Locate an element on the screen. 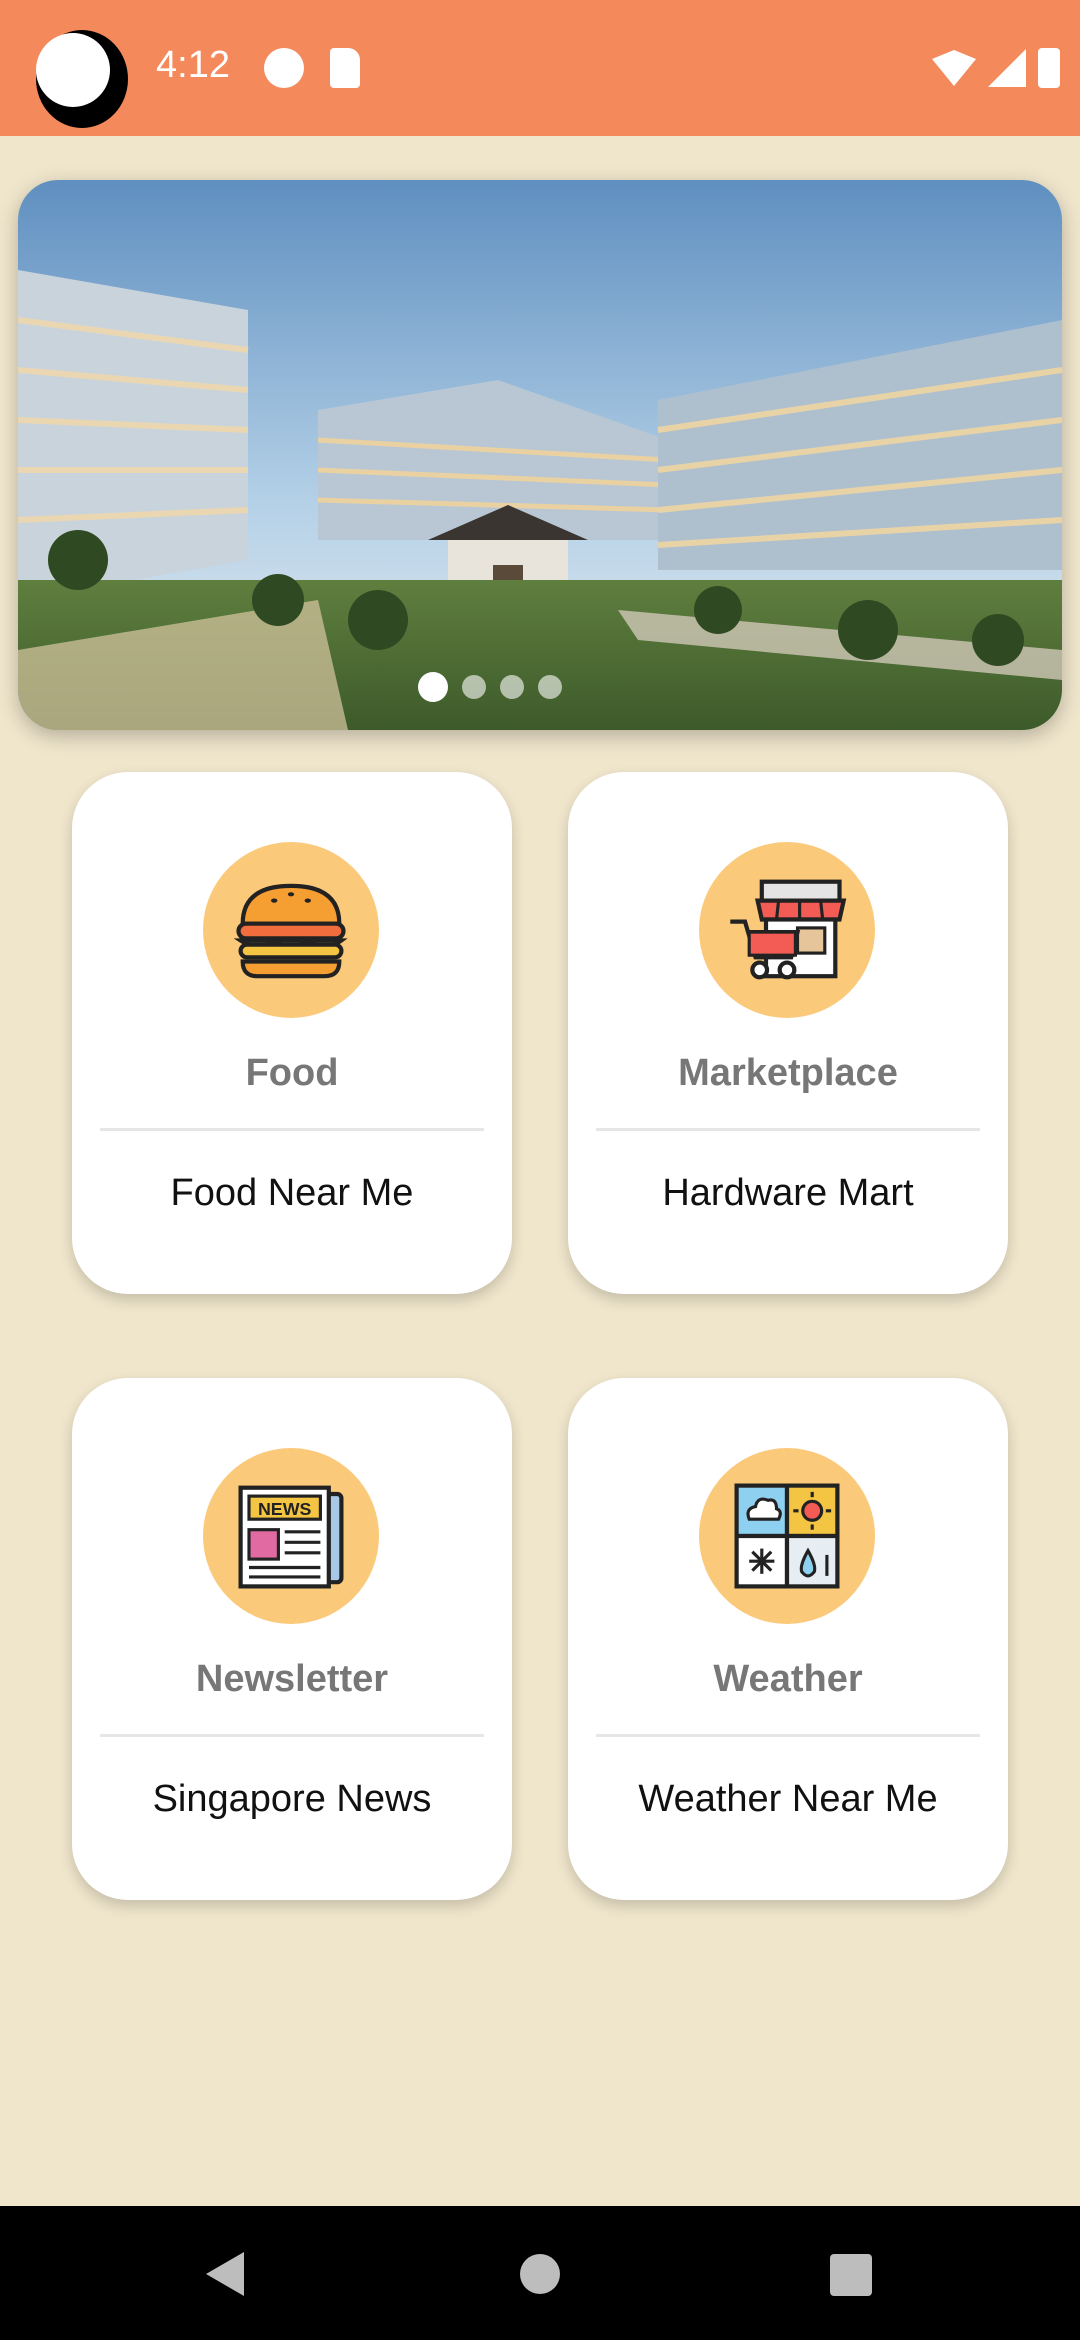  newspaper-icon: NEWS is located at coordinates (291, 1537).